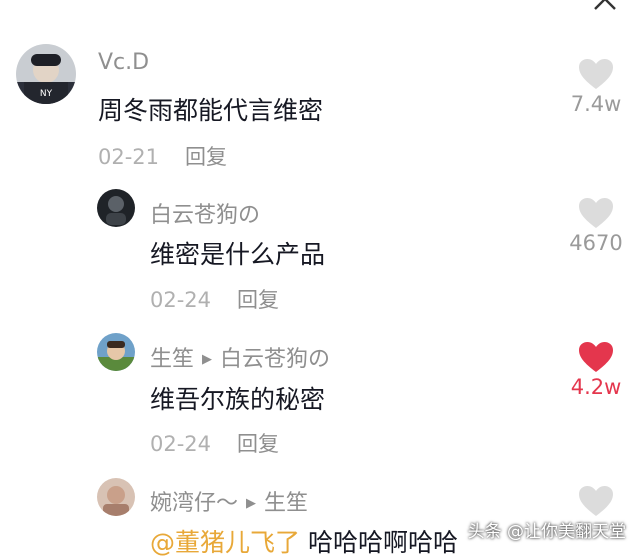 The height and width of the screenshot is (559, 640). I want to click on like-button: 7.4w, so click(596, 87).